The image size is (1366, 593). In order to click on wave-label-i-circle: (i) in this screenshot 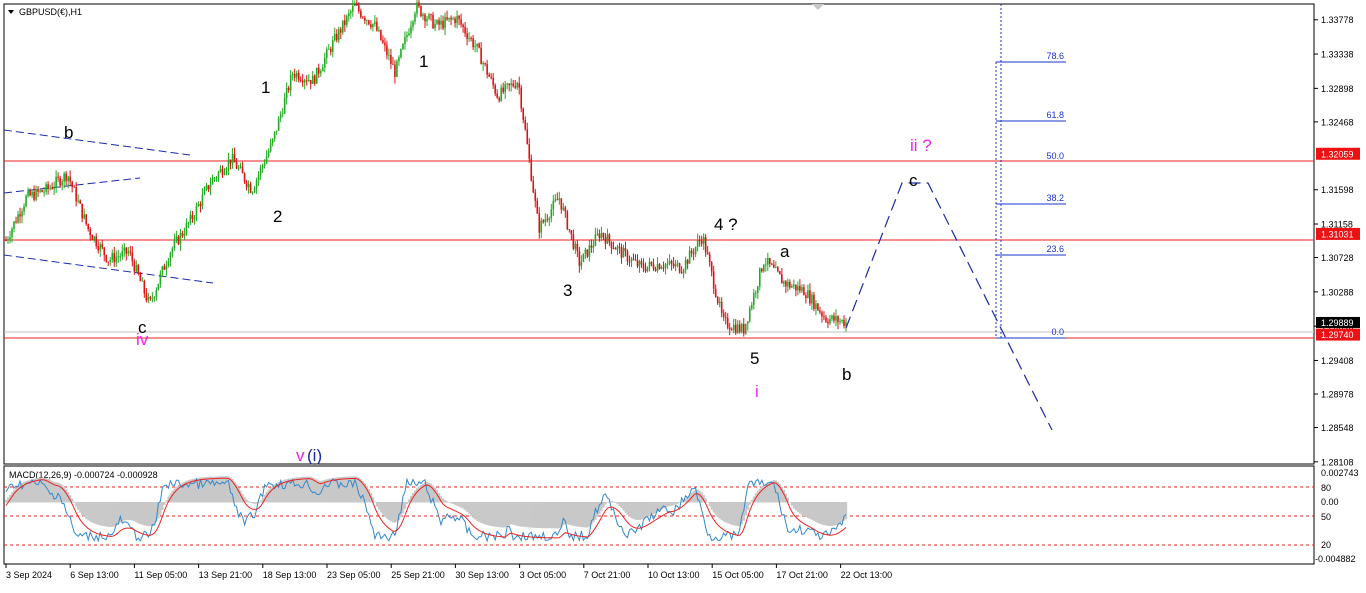, I will do `click(314, 455)`.